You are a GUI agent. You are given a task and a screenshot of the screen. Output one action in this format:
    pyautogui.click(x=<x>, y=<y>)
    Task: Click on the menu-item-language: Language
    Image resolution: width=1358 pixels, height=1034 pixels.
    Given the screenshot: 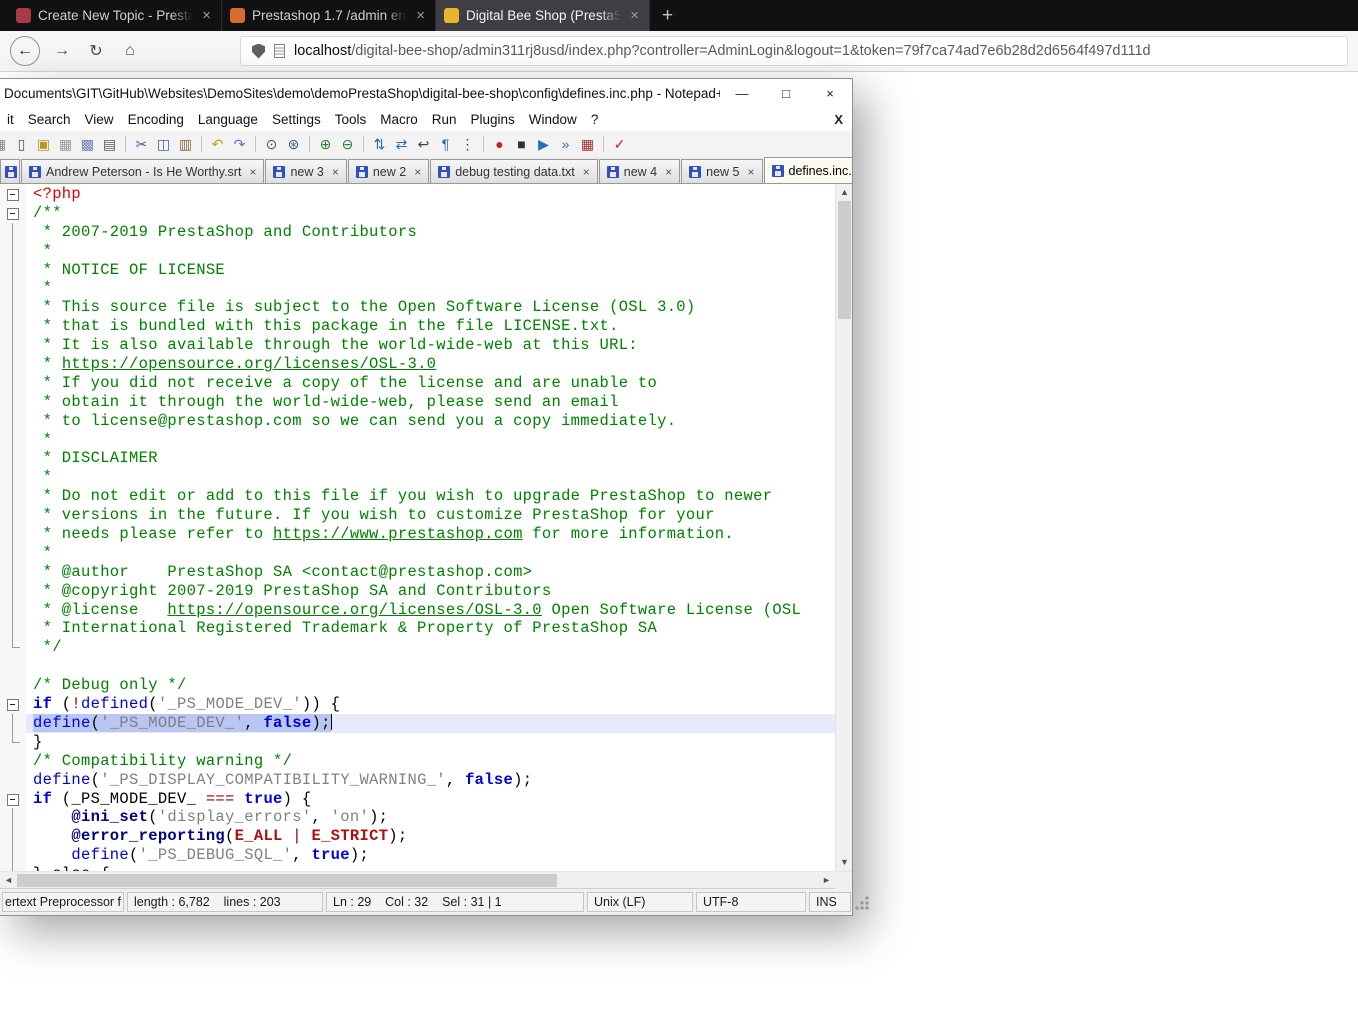 What is the action you would take?
    pyautogui.click(x=228, y=119)
    